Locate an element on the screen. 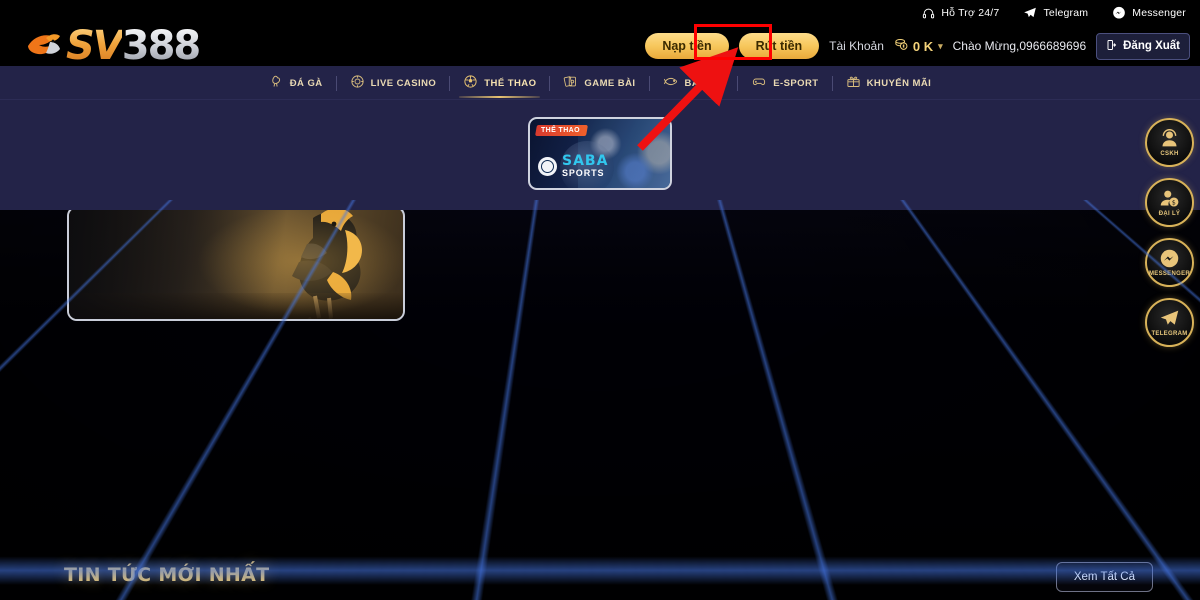 This screenshot has height=600, width=1200. nav-item-live-casino: LIVE CASINO is located at coordinates (393, 83).